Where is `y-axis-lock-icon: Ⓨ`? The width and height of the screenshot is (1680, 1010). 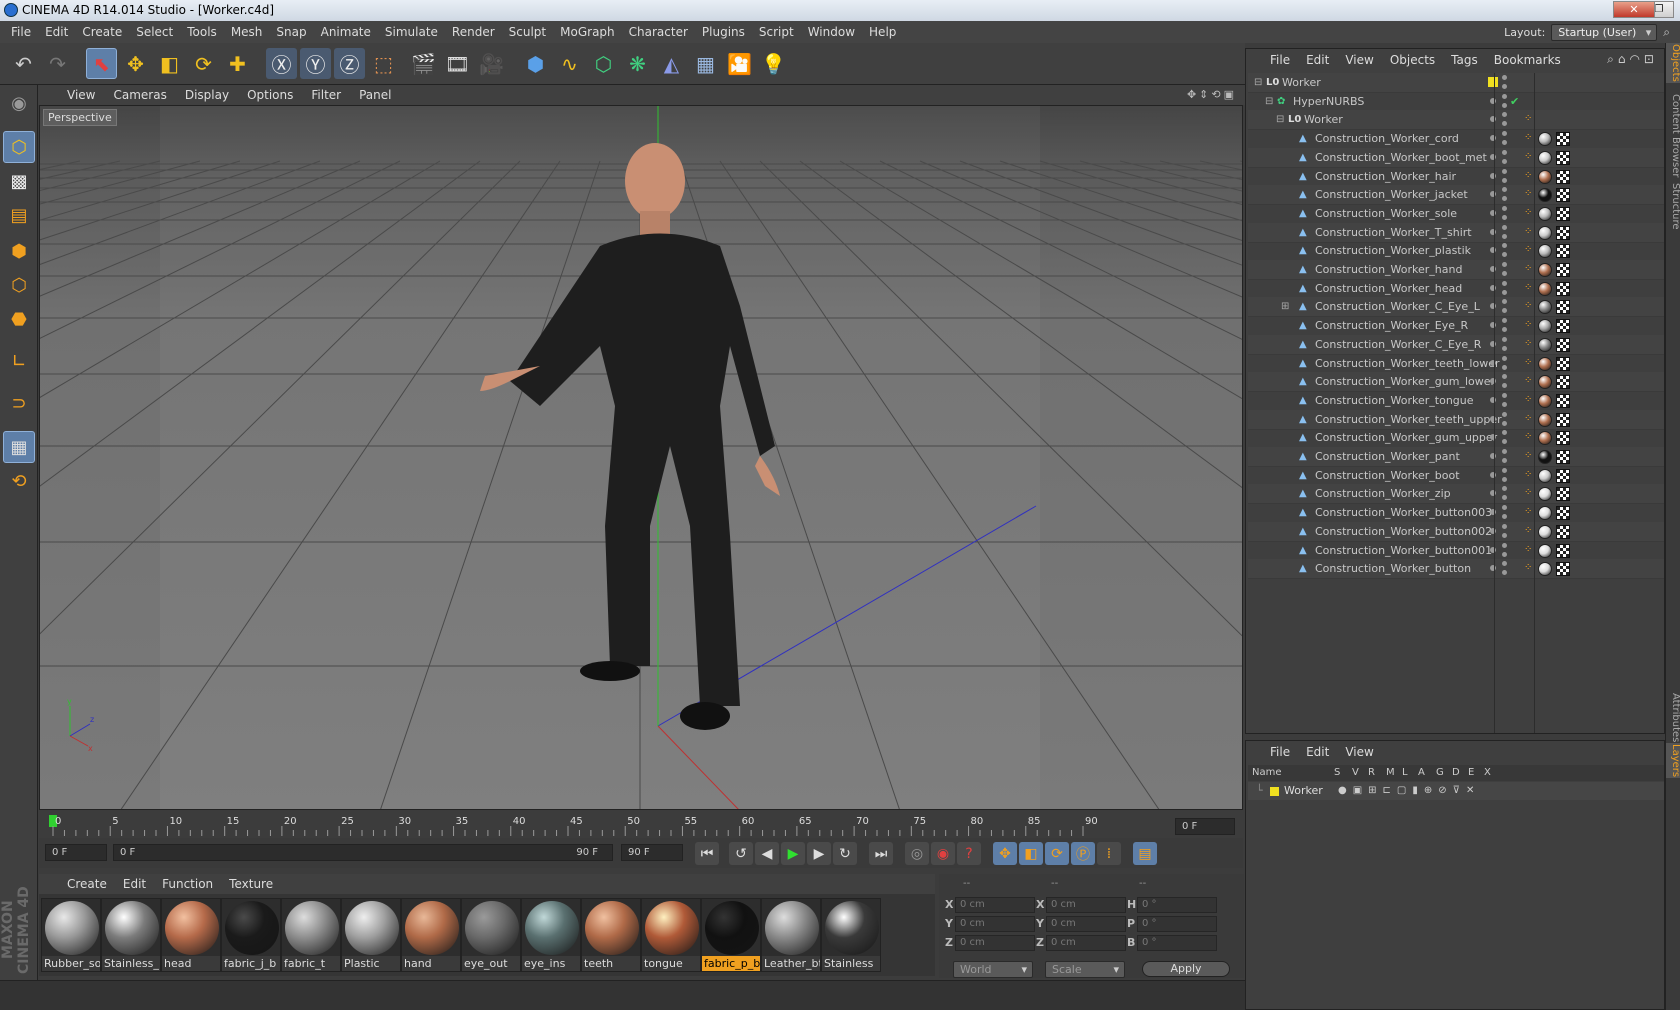 y-axis-lock-icon: Ⓨ is located at coordinates (315, 63).